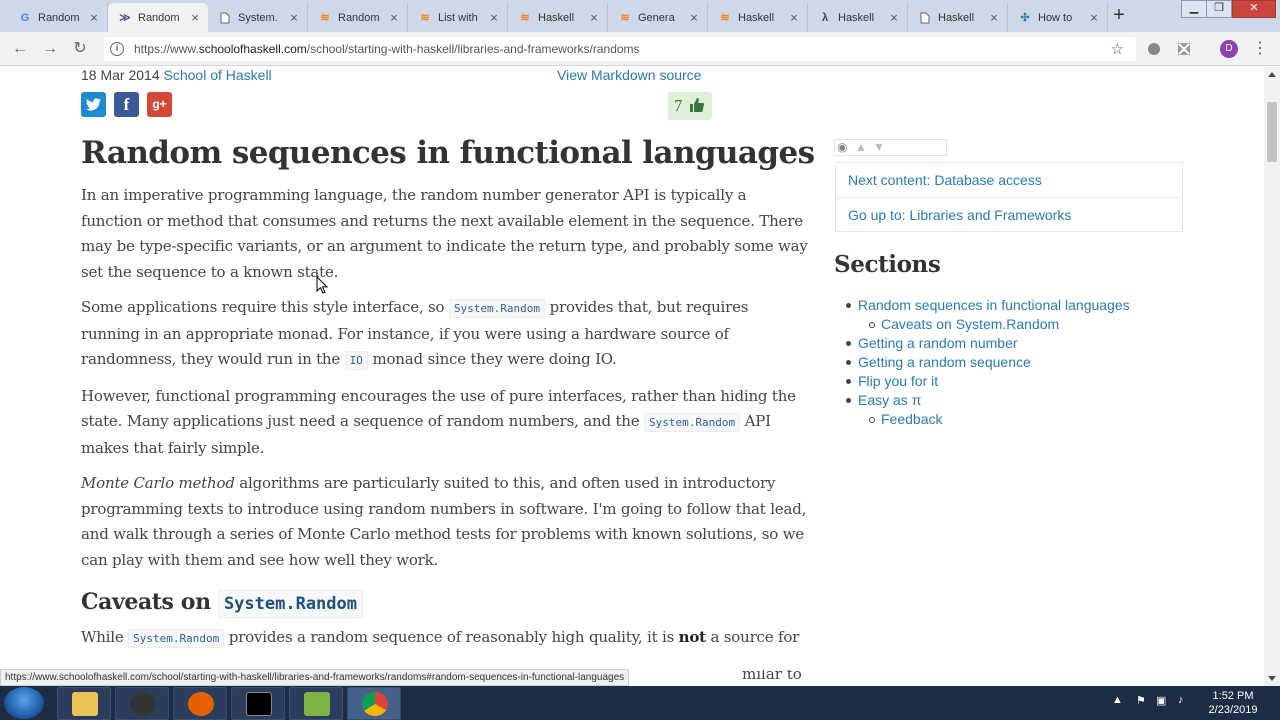  What do you see at coordinates (322, 285) in the screenshot?
I see `mouse-cursor-icon` at bounding box center [322, 285].